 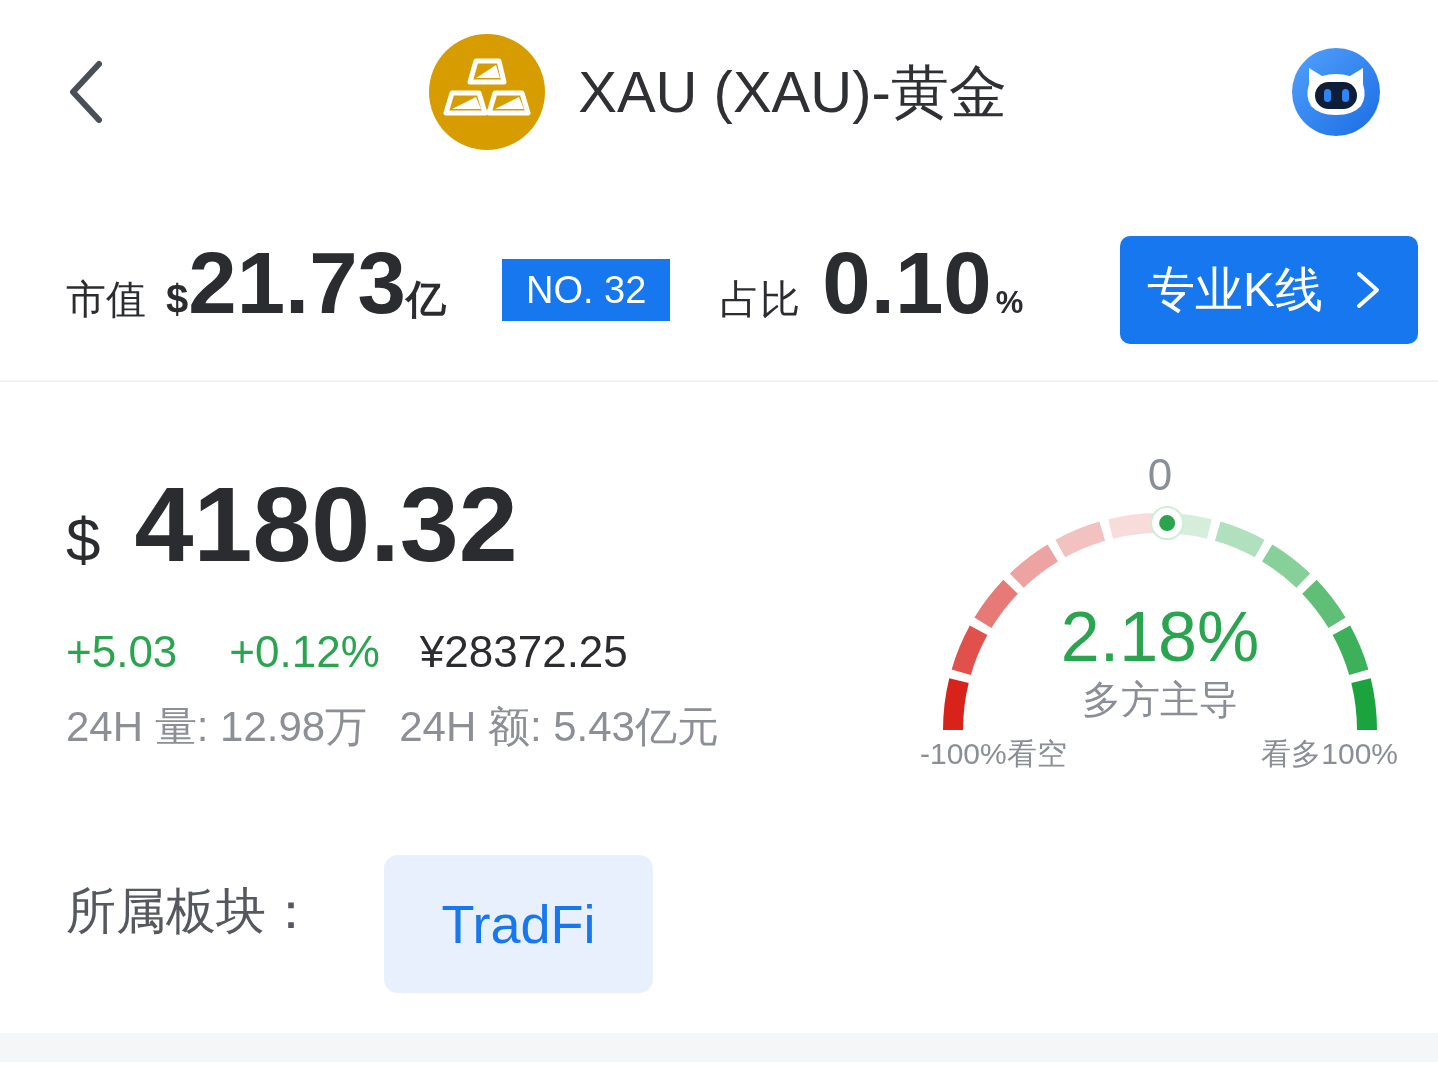 I want to click on market-cap-value: $21.73亿, so click(x=306, y=282).